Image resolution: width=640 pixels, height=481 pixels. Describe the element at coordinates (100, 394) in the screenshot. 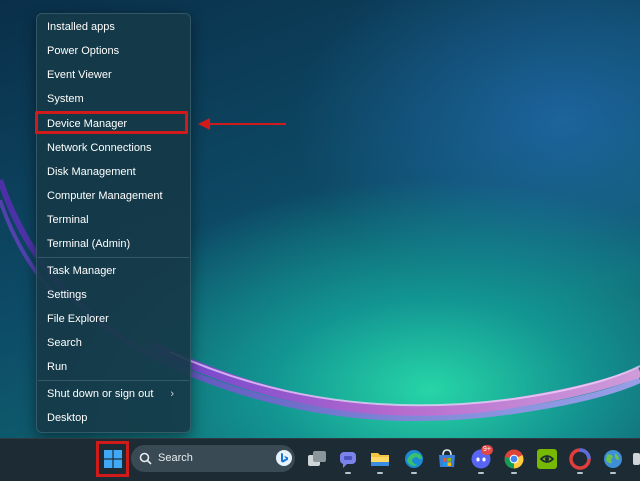

I see `menu-item-shut-down-label: Shut down or sign out` at that location.